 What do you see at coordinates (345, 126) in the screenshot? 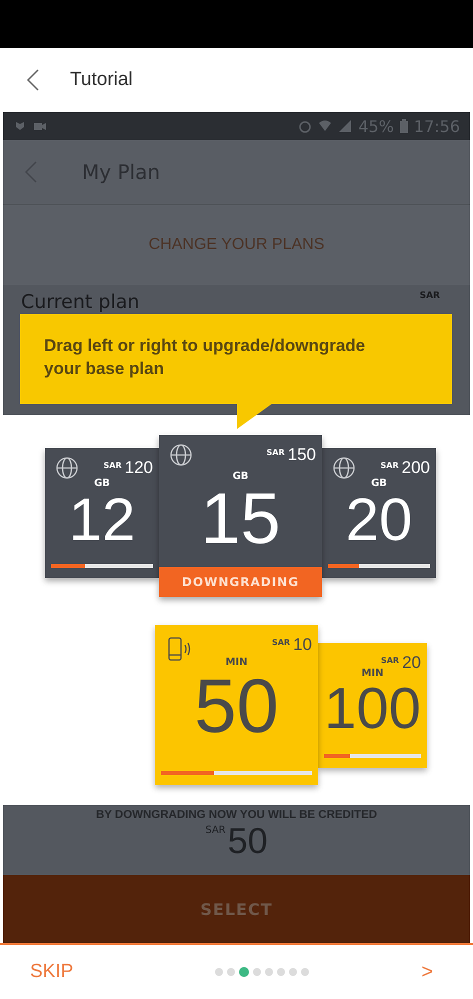
I see `signal-icon` at bounding box center [345, 126].